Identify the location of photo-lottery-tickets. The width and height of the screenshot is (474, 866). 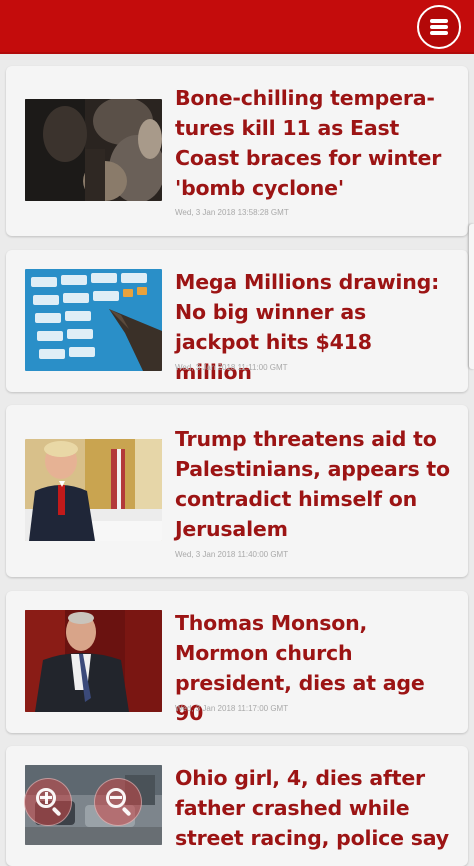
(93, 320).